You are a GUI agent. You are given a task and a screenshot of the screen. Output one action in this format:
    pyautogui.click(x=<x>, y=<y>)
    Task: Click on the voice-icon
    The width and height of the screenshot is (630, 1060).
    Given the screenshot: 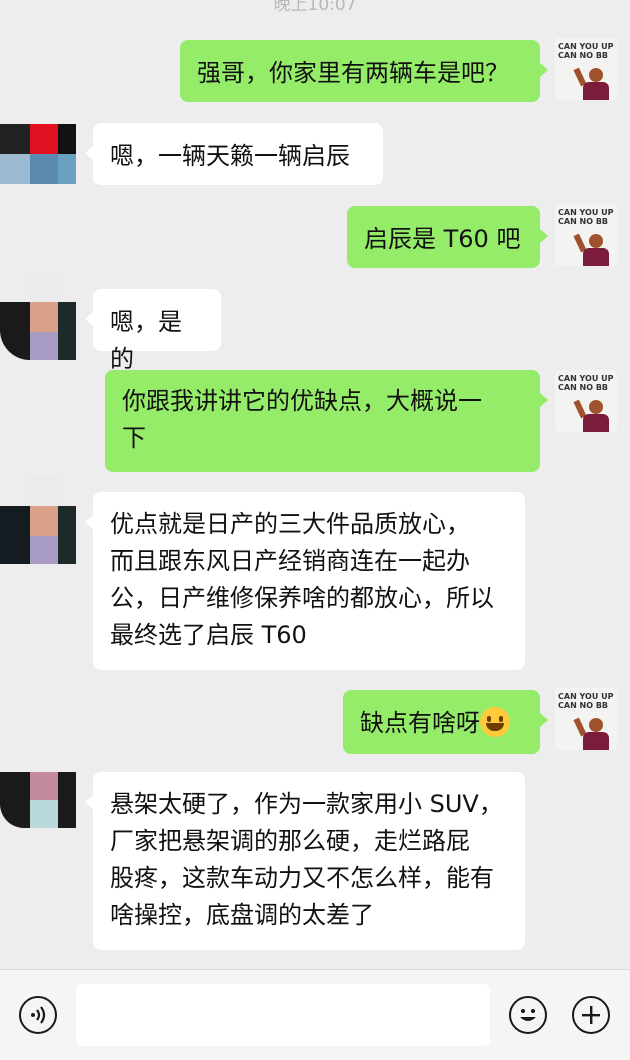 What is the action you would take?
    pyautogui.click(x=38, y=1015)
    